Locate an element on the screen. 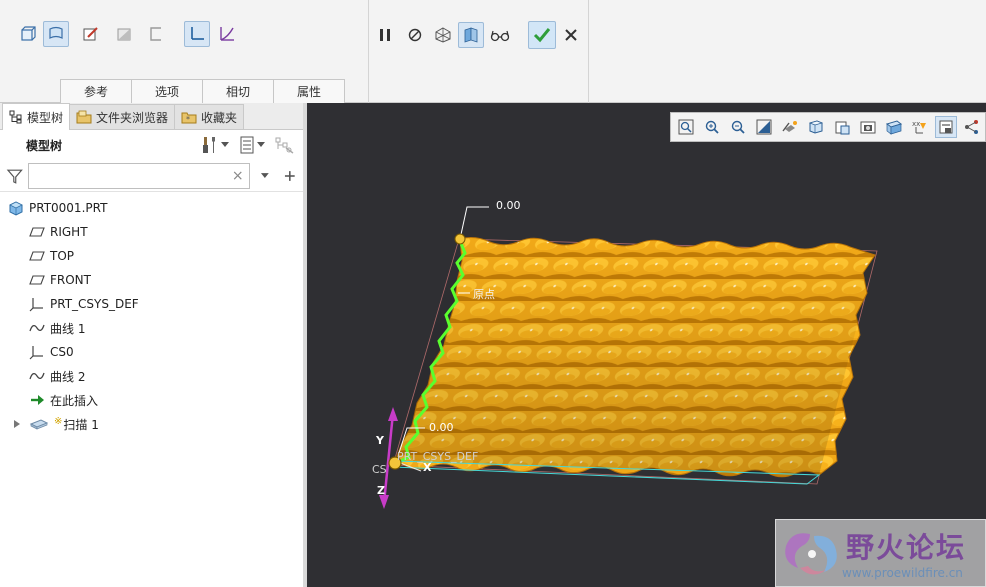 This screenshot has height=587, width=986. thicken-button is located at coordinates (156, 34).